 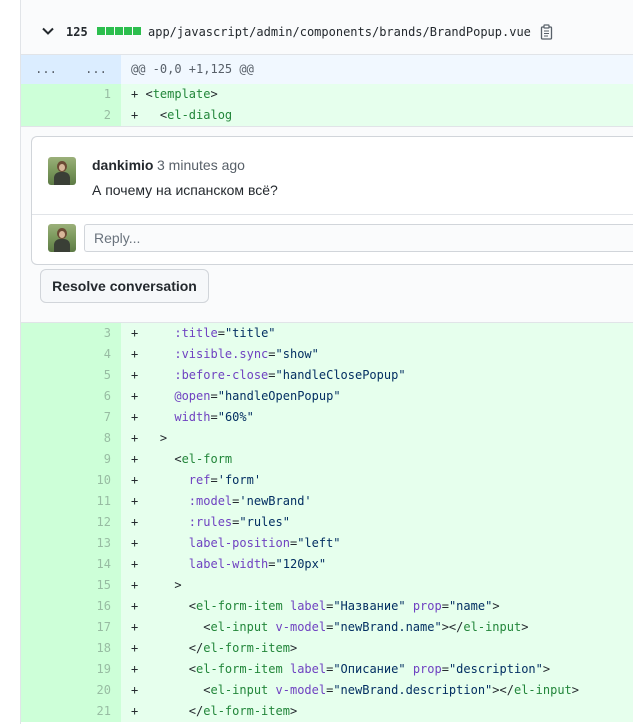 I want to click on diff-line: 13 + label-position="left", so click(x=327, y=543).